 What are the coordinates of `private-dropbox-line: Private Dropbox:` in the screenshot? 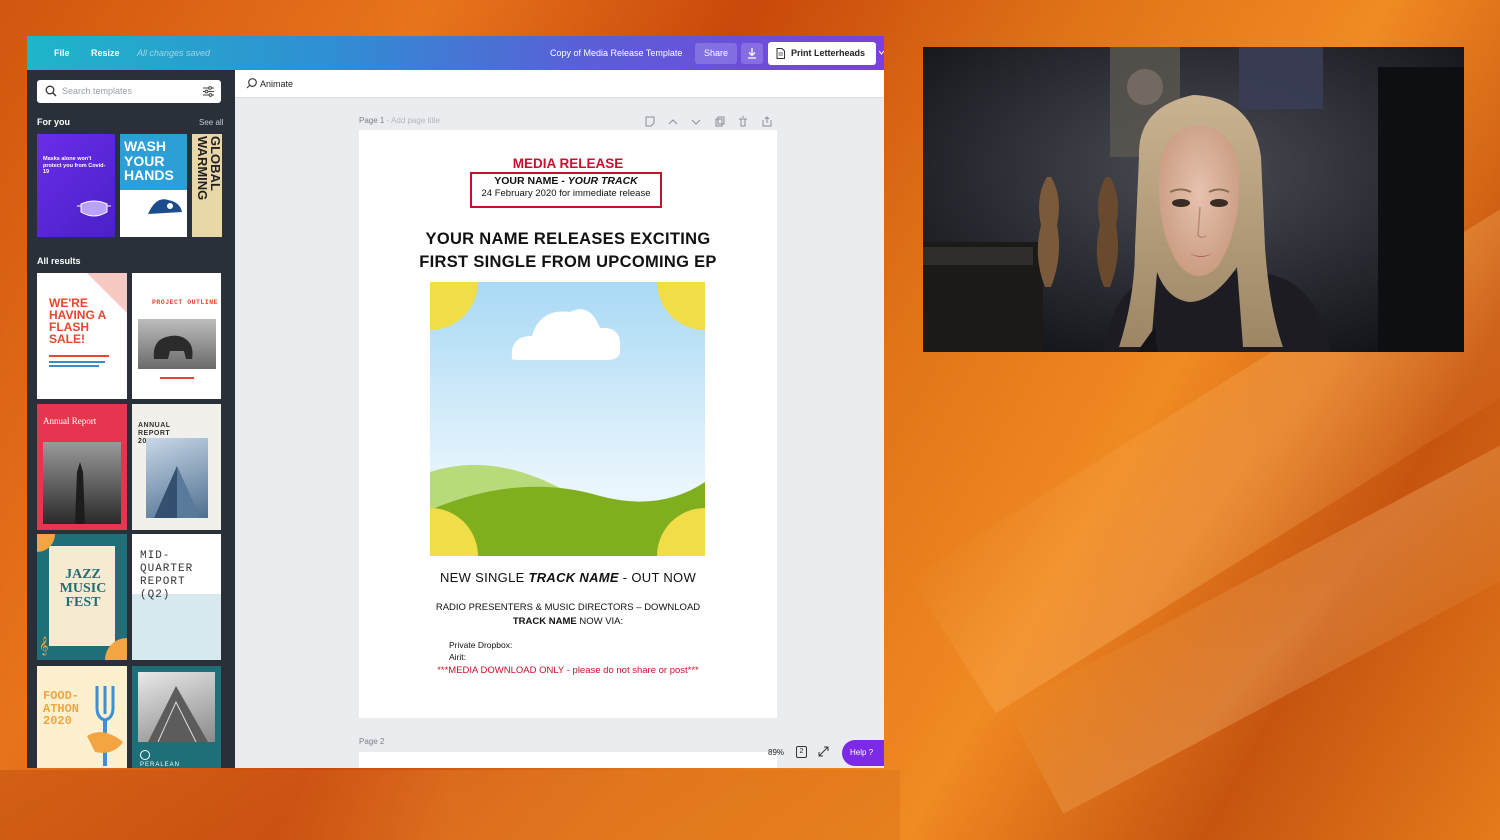 It's located at (480, 645).